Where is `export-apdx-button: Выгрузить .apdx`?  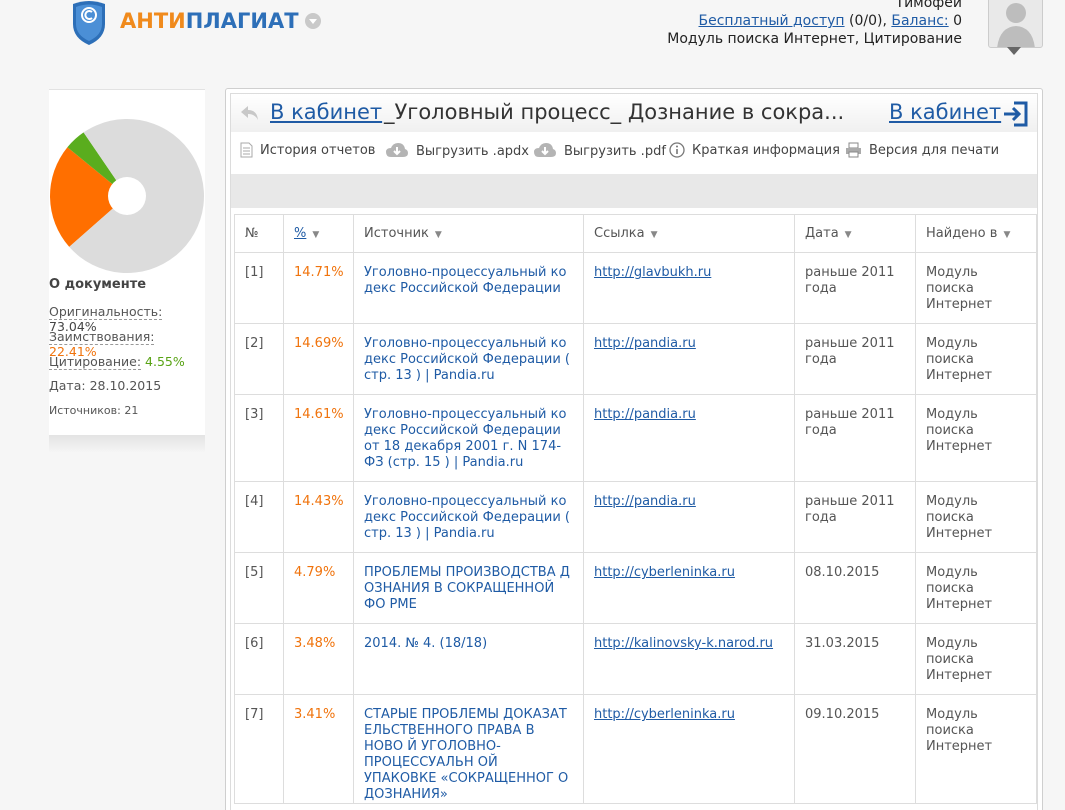
export-apdx-button: Выгрузить .apdx is located at coordinates (457, 151).